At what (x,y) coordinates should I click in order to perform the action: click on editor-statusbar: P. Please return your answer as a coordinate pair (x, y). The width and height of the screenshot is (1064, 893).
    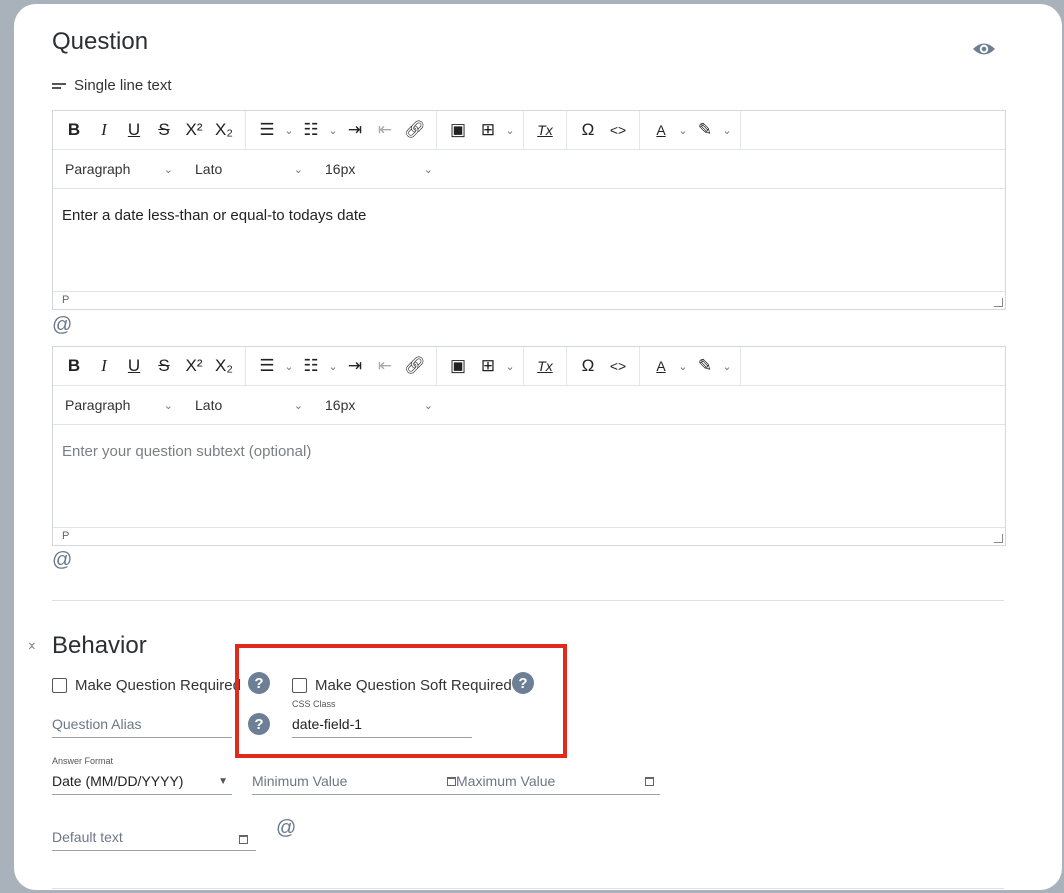
    Looking at the image, I should click on (529, 536).